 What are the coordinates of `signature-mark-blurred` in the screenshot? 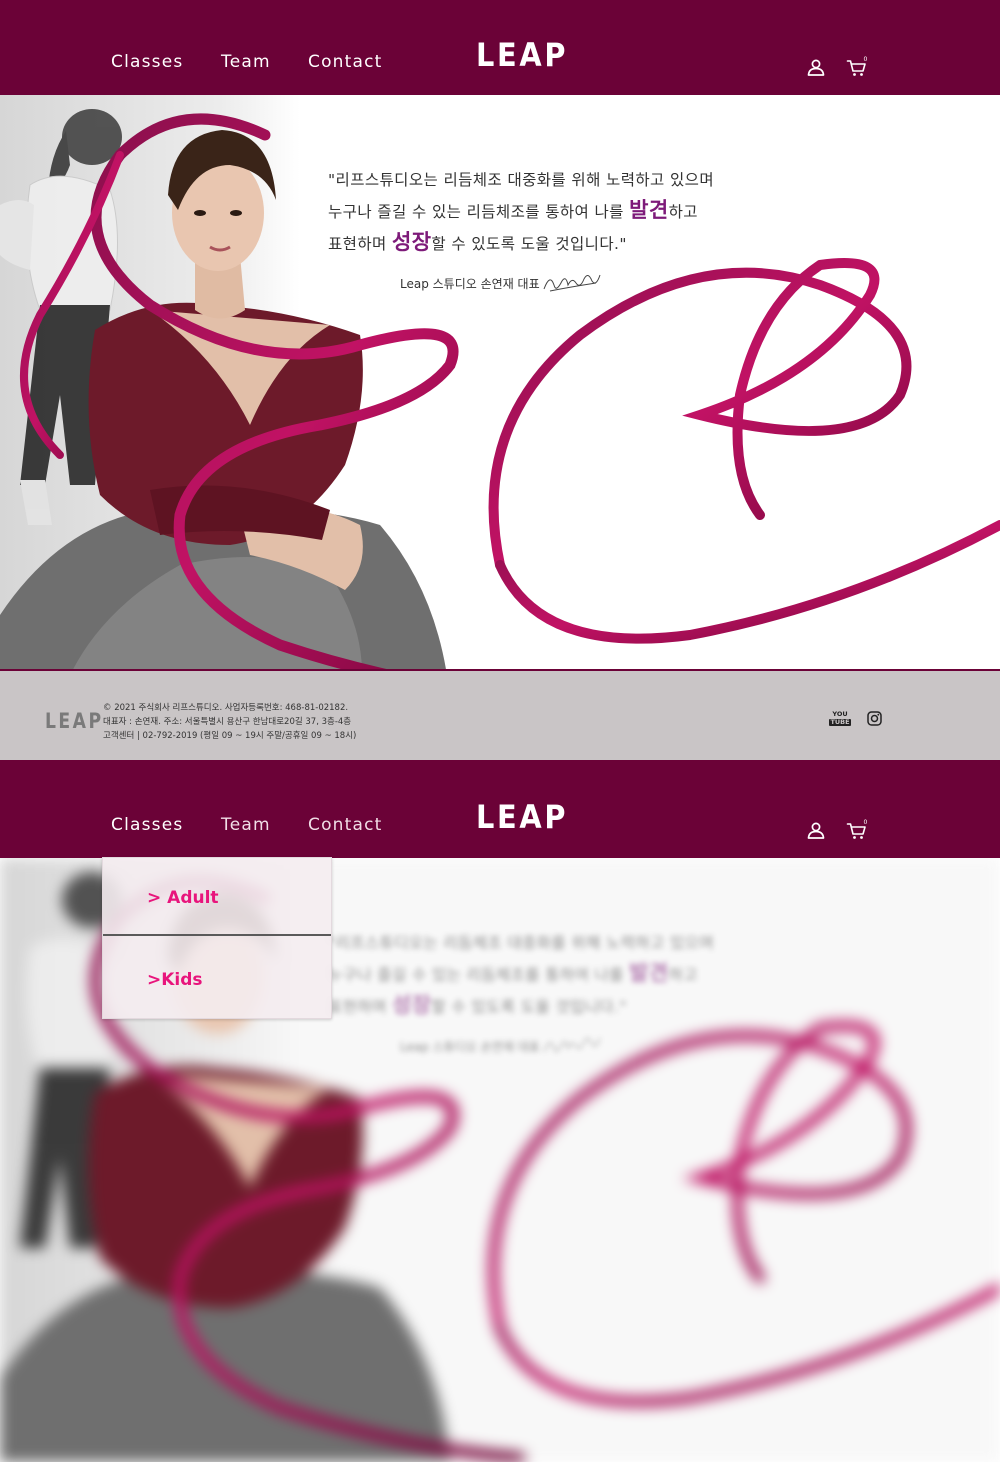 It's located at (572, 1045).